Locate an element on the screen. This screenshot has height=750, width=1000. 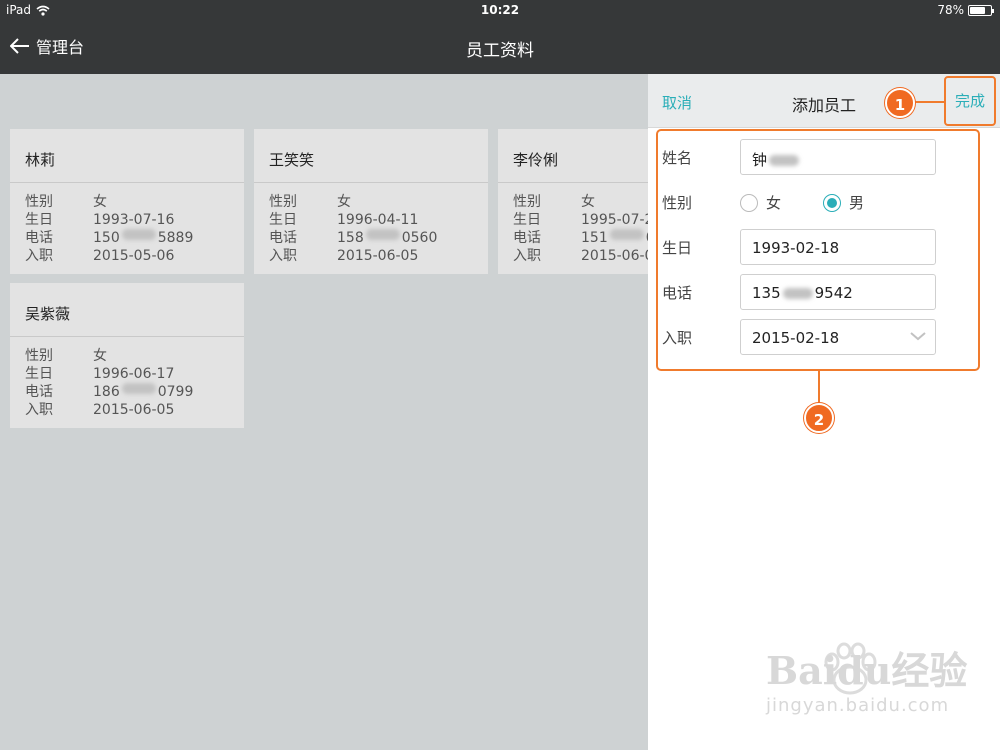
gender-radio-male: 男 is located at coordinates (843, 202).